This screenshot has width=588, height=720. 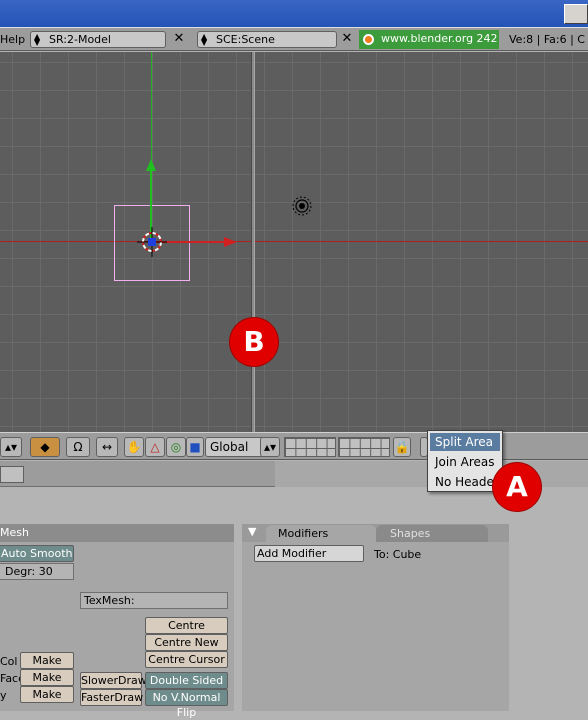 What do you see at coordinates (29, 571) in the screenshot?
I see `degr-value: Degr: 30` at bounding box center [29, 571].